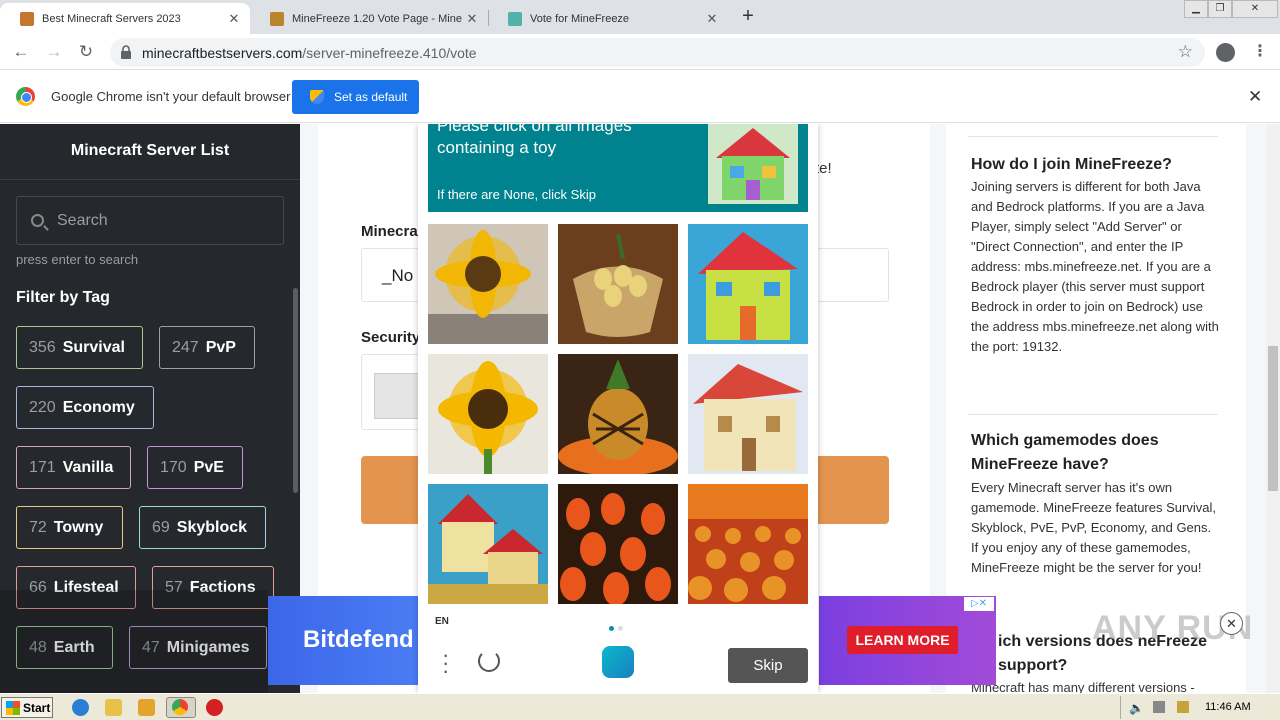 Image resolution: width=1280 pixels, height=720 pixels. I want to click on language-selector: EN, so click(442, 621).